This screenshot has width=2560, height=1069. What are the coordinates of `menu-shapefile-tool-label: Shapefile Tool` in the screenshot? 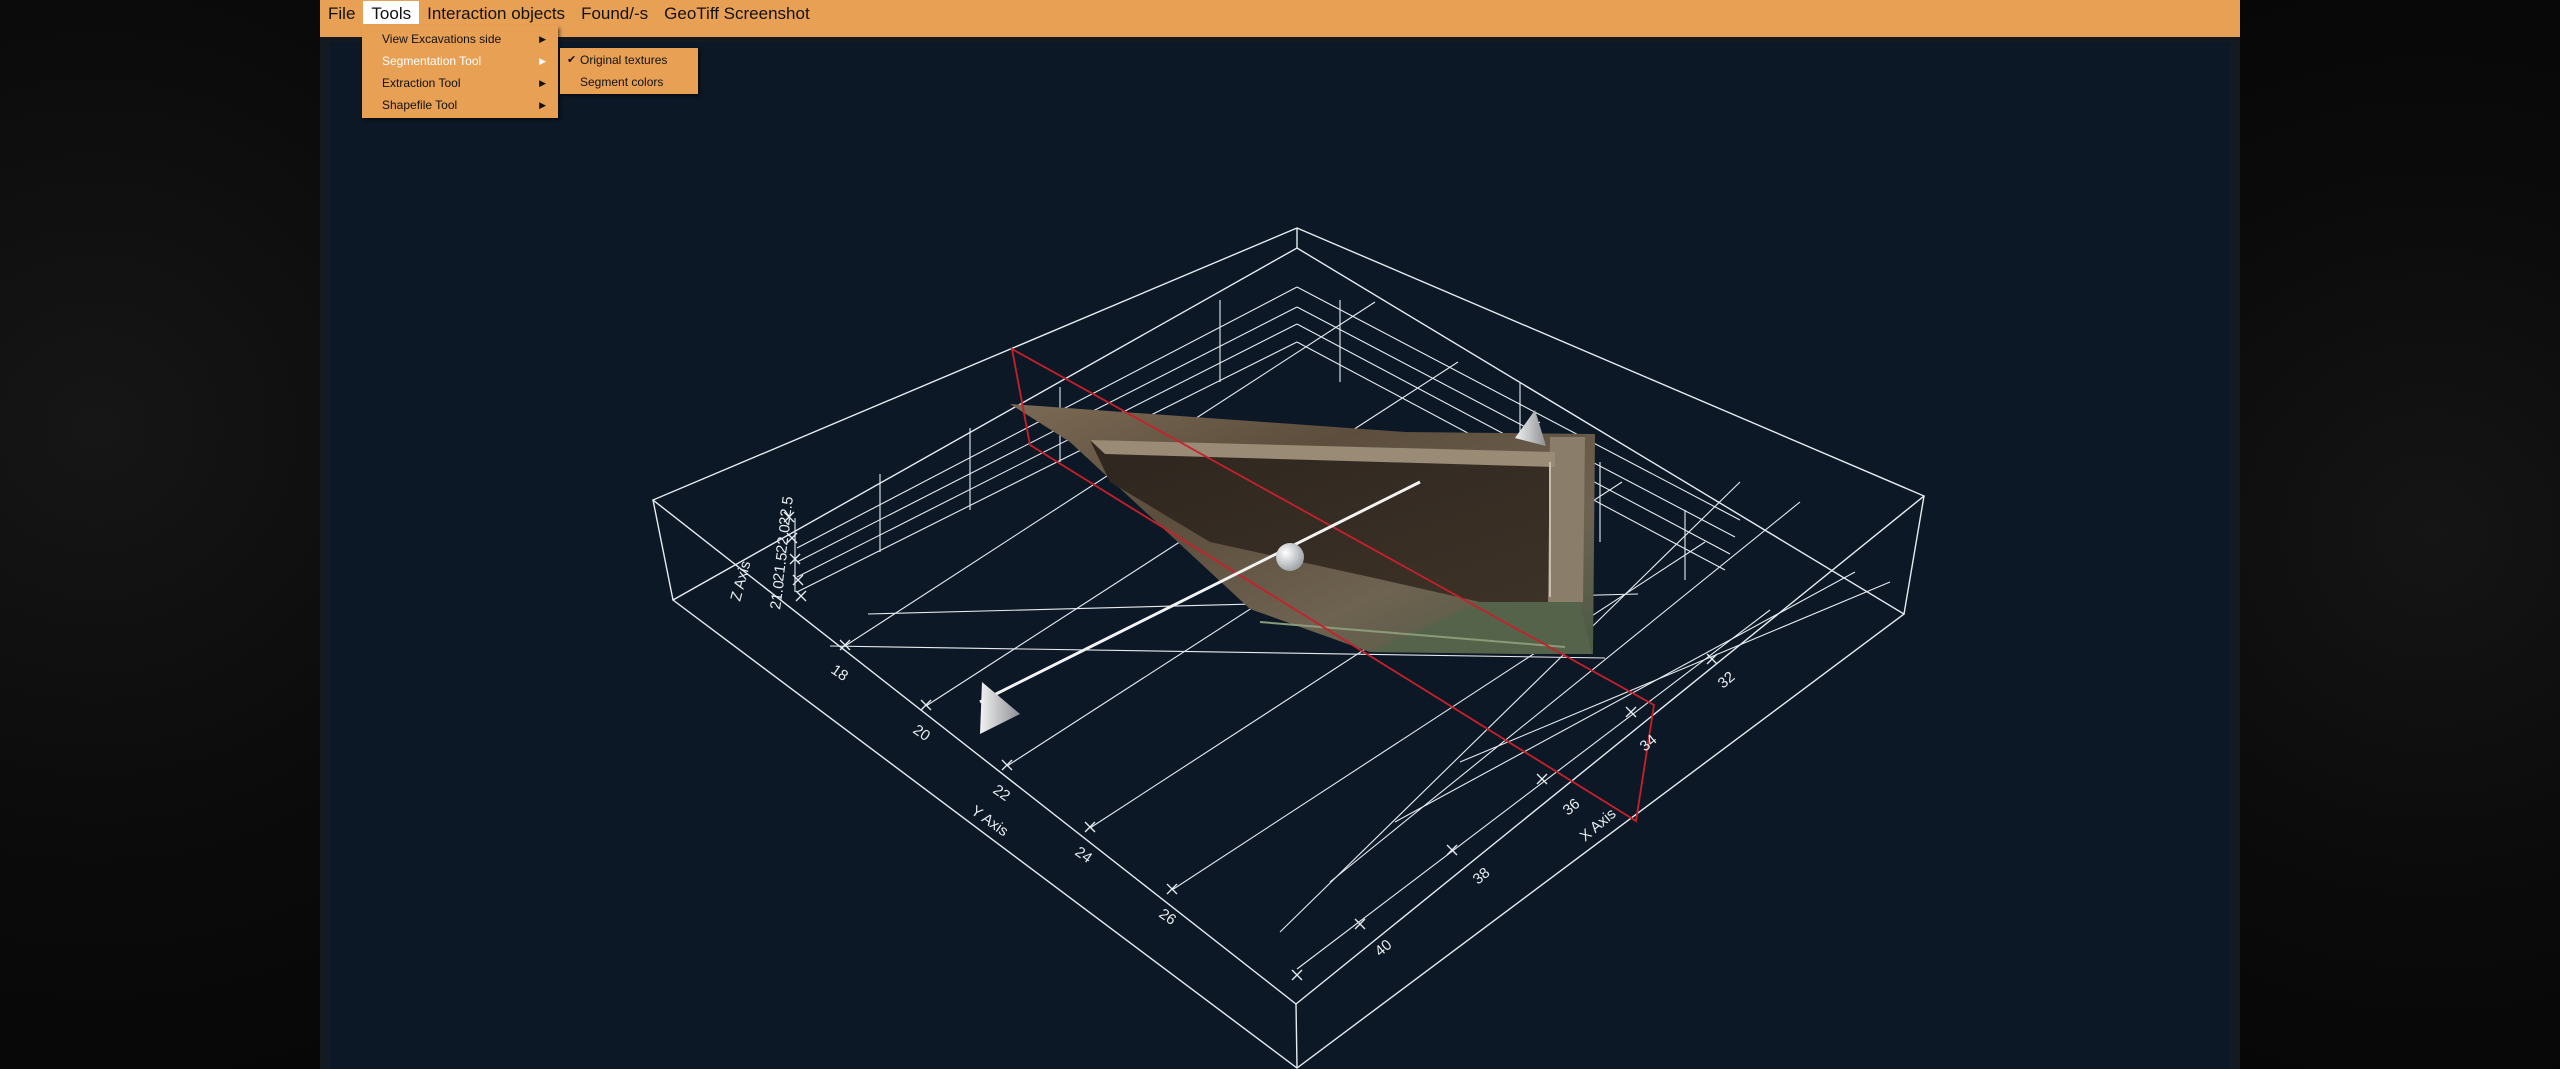 It's located at (420, 105).